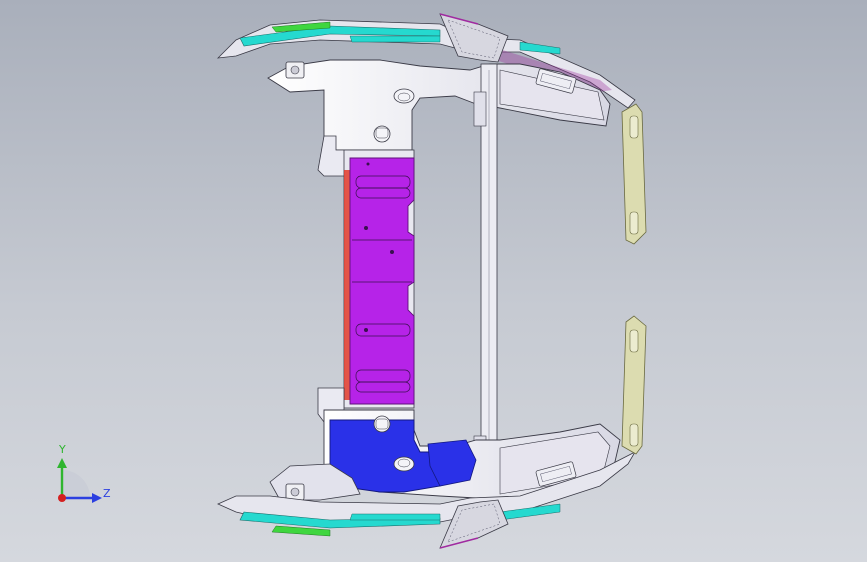 The image size is (867, 562). Describe the element at coordinates (366, 286) in the screenshot. I see `inner-panel-wall` at that location.